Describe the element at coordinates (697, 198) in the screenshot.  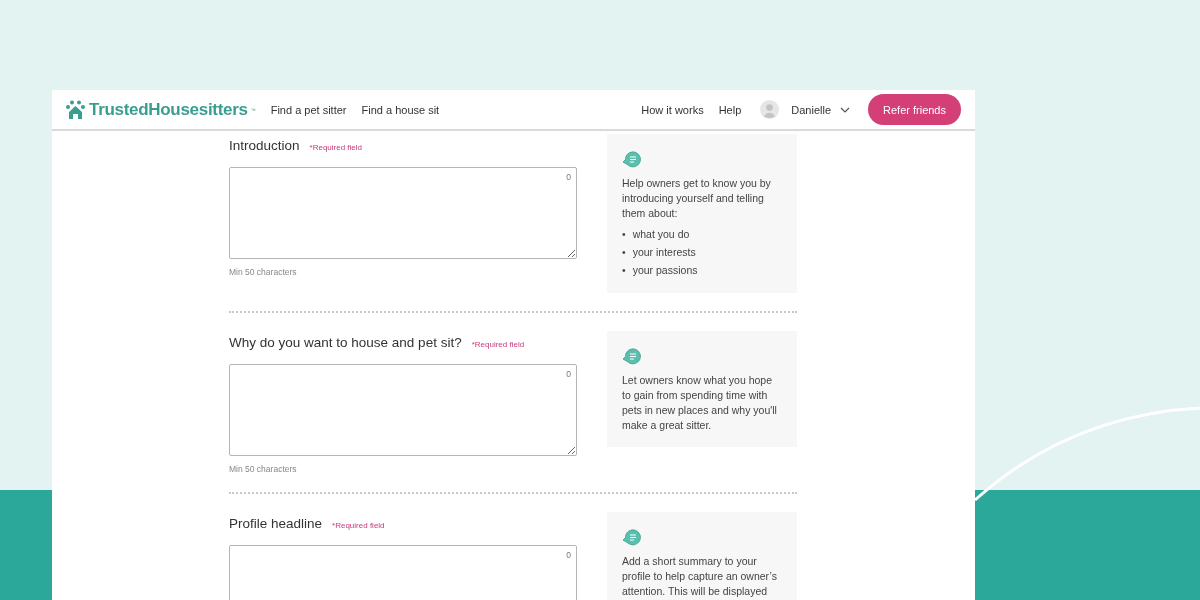
I see `tip-text: Help owners get to know you by introducing yourself and telling them about:` at that location.